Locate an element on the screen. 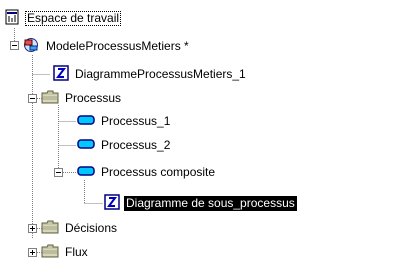  tree-item-label: Processus is located at coordinates (93, 97).